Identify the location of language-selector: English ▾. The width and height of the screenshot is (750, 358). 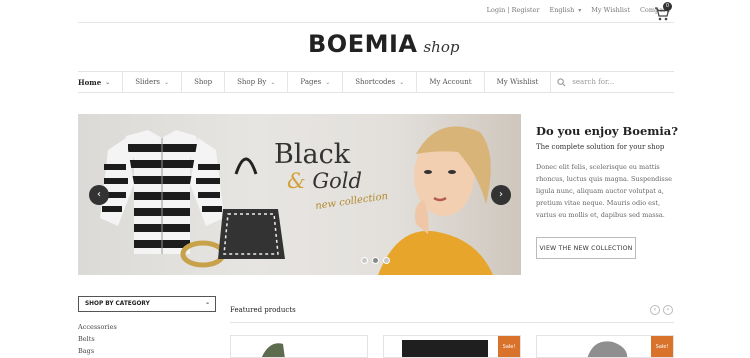
(565, 10).